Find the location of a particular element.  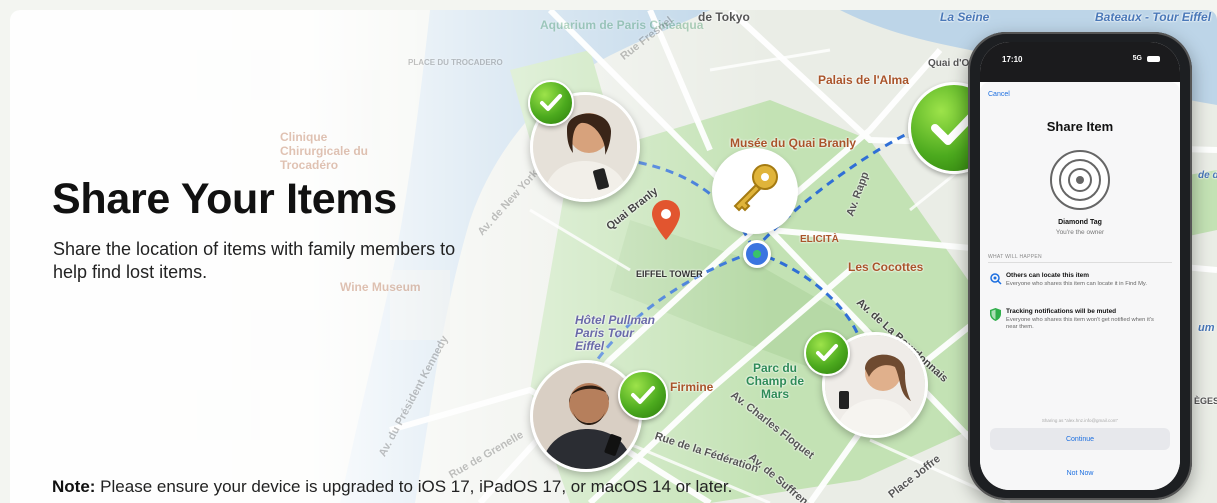

cancel-button: Cancel is located at coordinates (999, 94).